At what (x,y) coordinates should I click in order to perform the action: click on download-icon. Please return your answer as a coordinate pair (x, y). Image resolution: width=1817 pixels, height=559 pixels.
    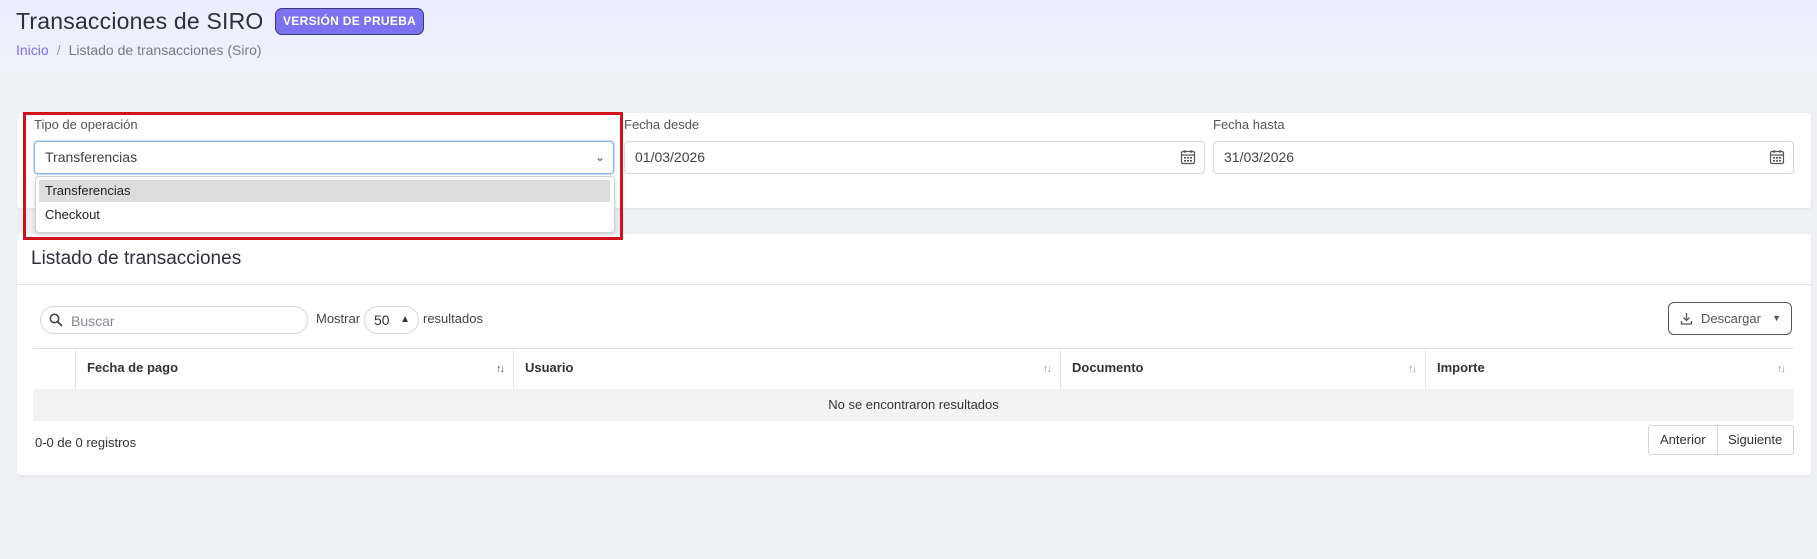
    Looking at the image, I should click on (1686, 319).